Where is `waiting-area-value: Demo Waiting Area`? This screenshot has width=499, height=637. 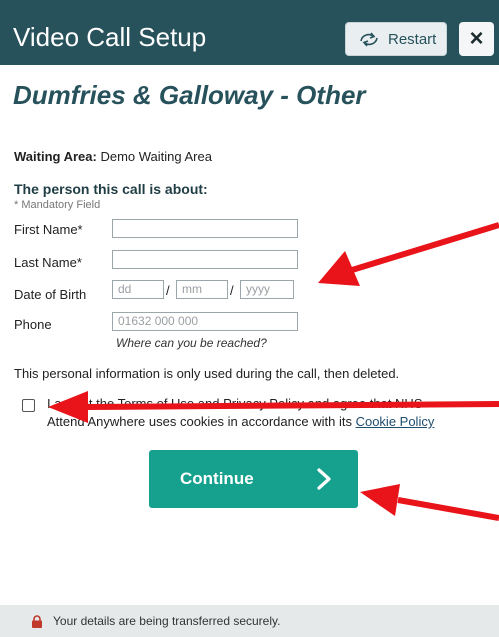 waiting-area-value: Demo Waiting Area is located at coordinates (156, 156).